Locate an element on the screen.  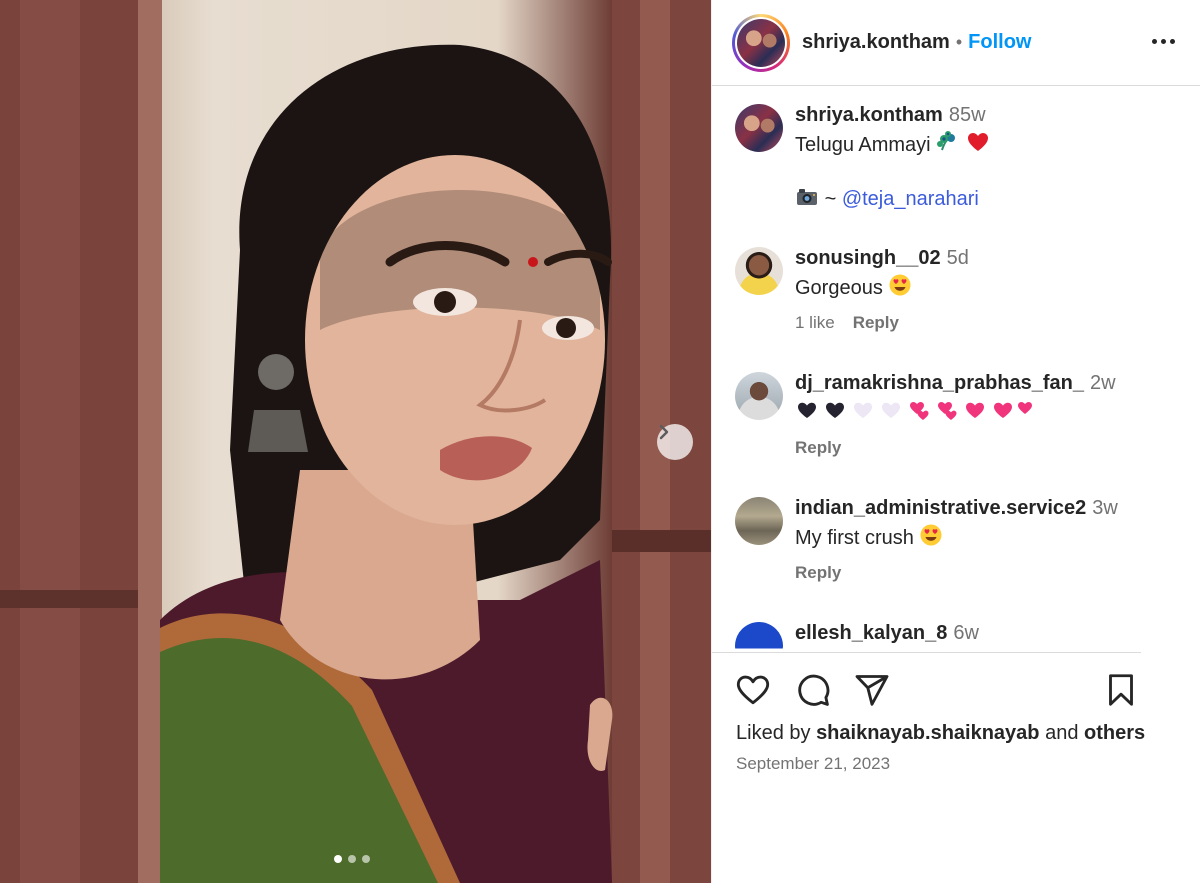
post-header: shriya.kontham • Follow is located at coordinates (956, 43).